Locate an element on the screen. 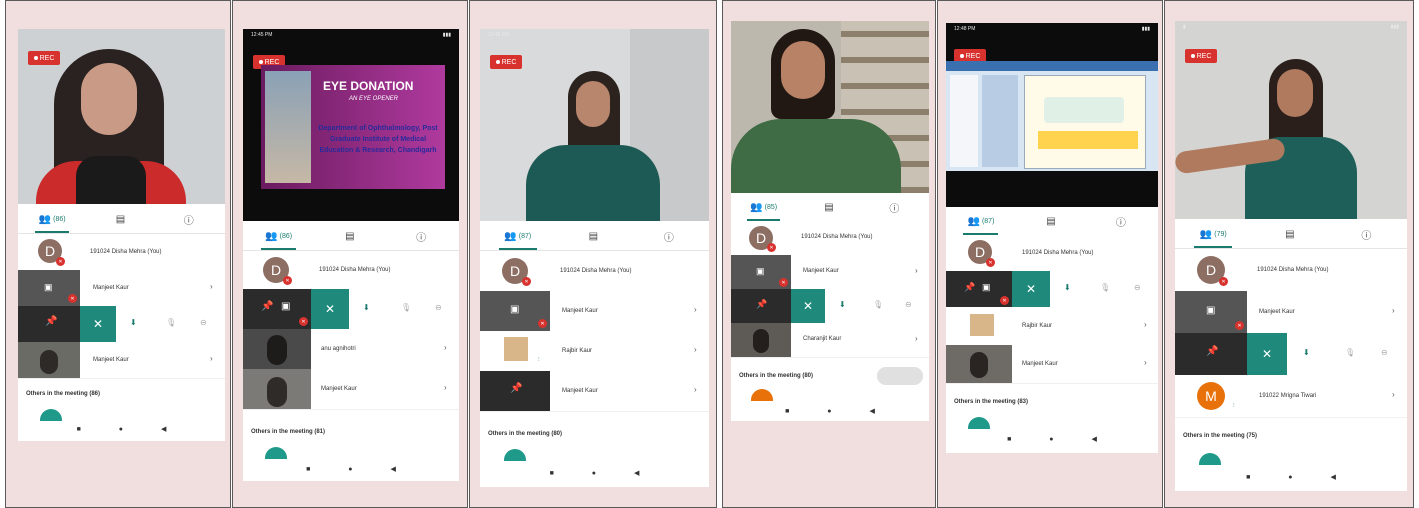 This screenshot has height=508, width=1419. participant-row: anu agnihotri › is located at coordinates (351, 349).